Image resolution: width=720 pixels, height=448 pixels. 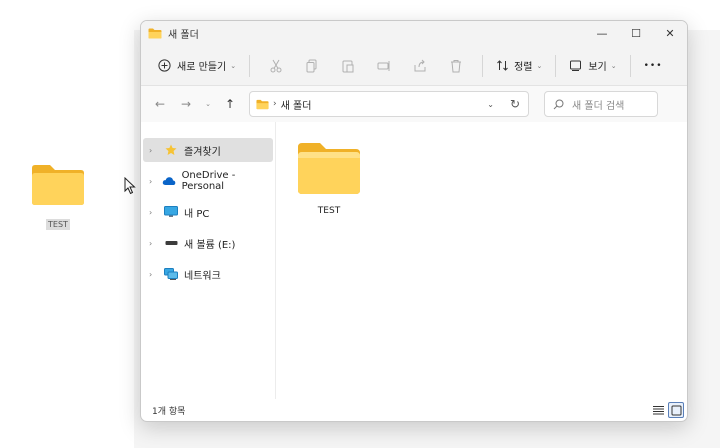 I want to click on sidebar-item-label: 내 PC, so click(x=197, y=214).